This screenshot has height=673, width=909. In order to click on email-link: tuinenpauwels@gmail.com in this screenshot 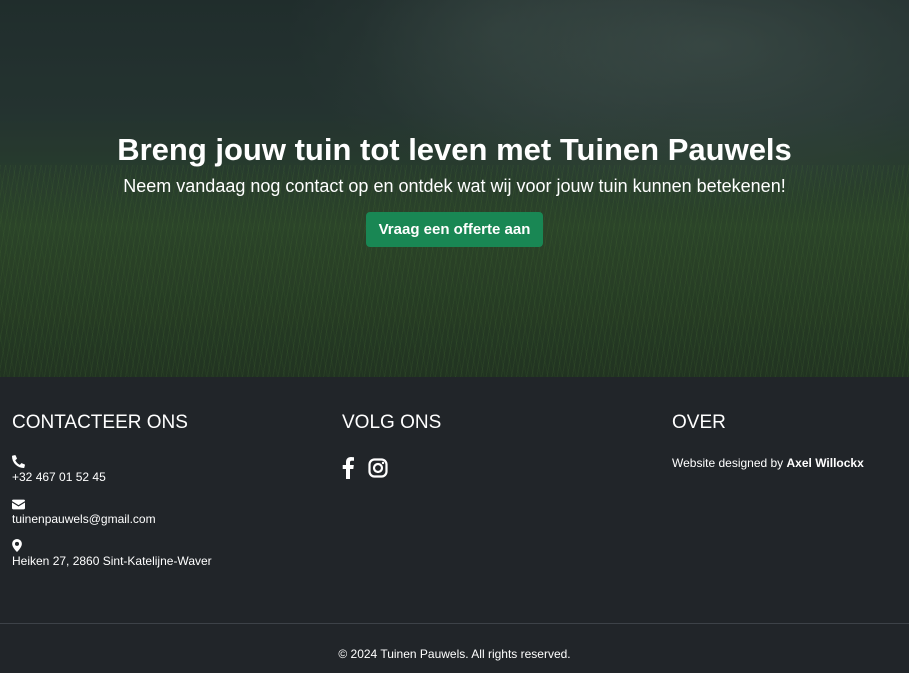, I will do `click(112, 519)`.